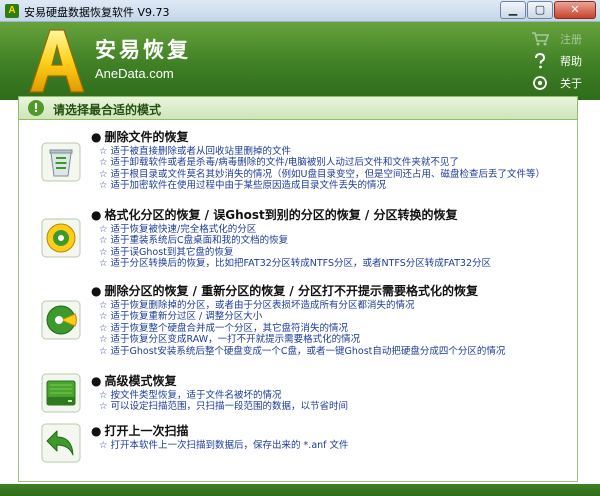 The width and height of the screenshot is (600, 496). I want to click on option-title: ● 删除文件的恢复, so click(140, 137).